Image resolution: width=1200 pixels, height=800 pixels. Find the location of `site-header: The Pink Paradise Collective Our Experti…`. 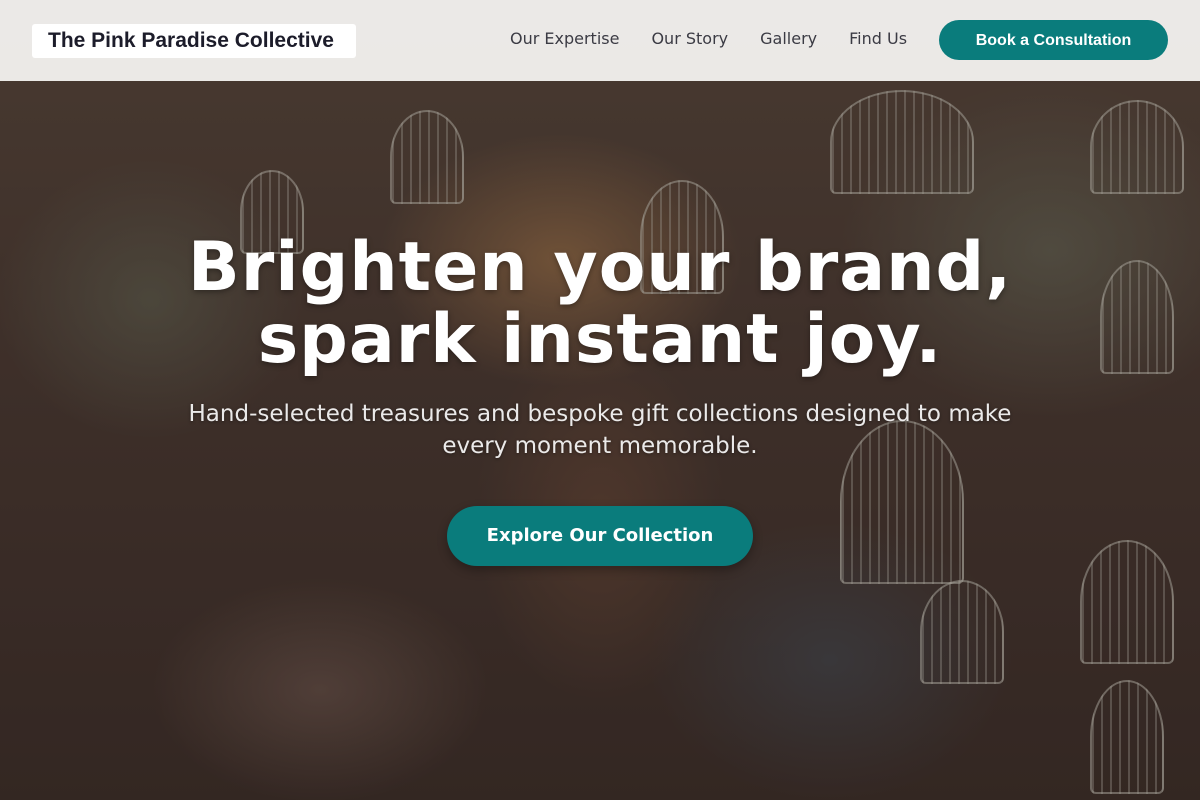

site-header: The Pink Paradise Collective Our Experti… is located at coordinates (600, 40).